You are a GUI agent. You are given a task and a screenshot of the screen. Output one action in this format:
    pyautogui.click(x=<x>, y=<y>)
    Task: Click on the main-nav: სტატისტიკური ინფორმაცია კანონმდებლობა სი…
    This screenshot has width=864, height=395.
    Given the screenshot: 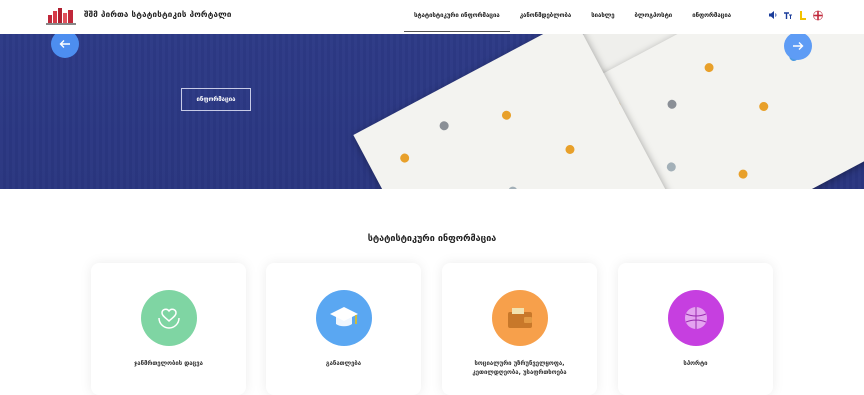 What is the action you would take?
    pyautogui.click(x=572, y=16)
    